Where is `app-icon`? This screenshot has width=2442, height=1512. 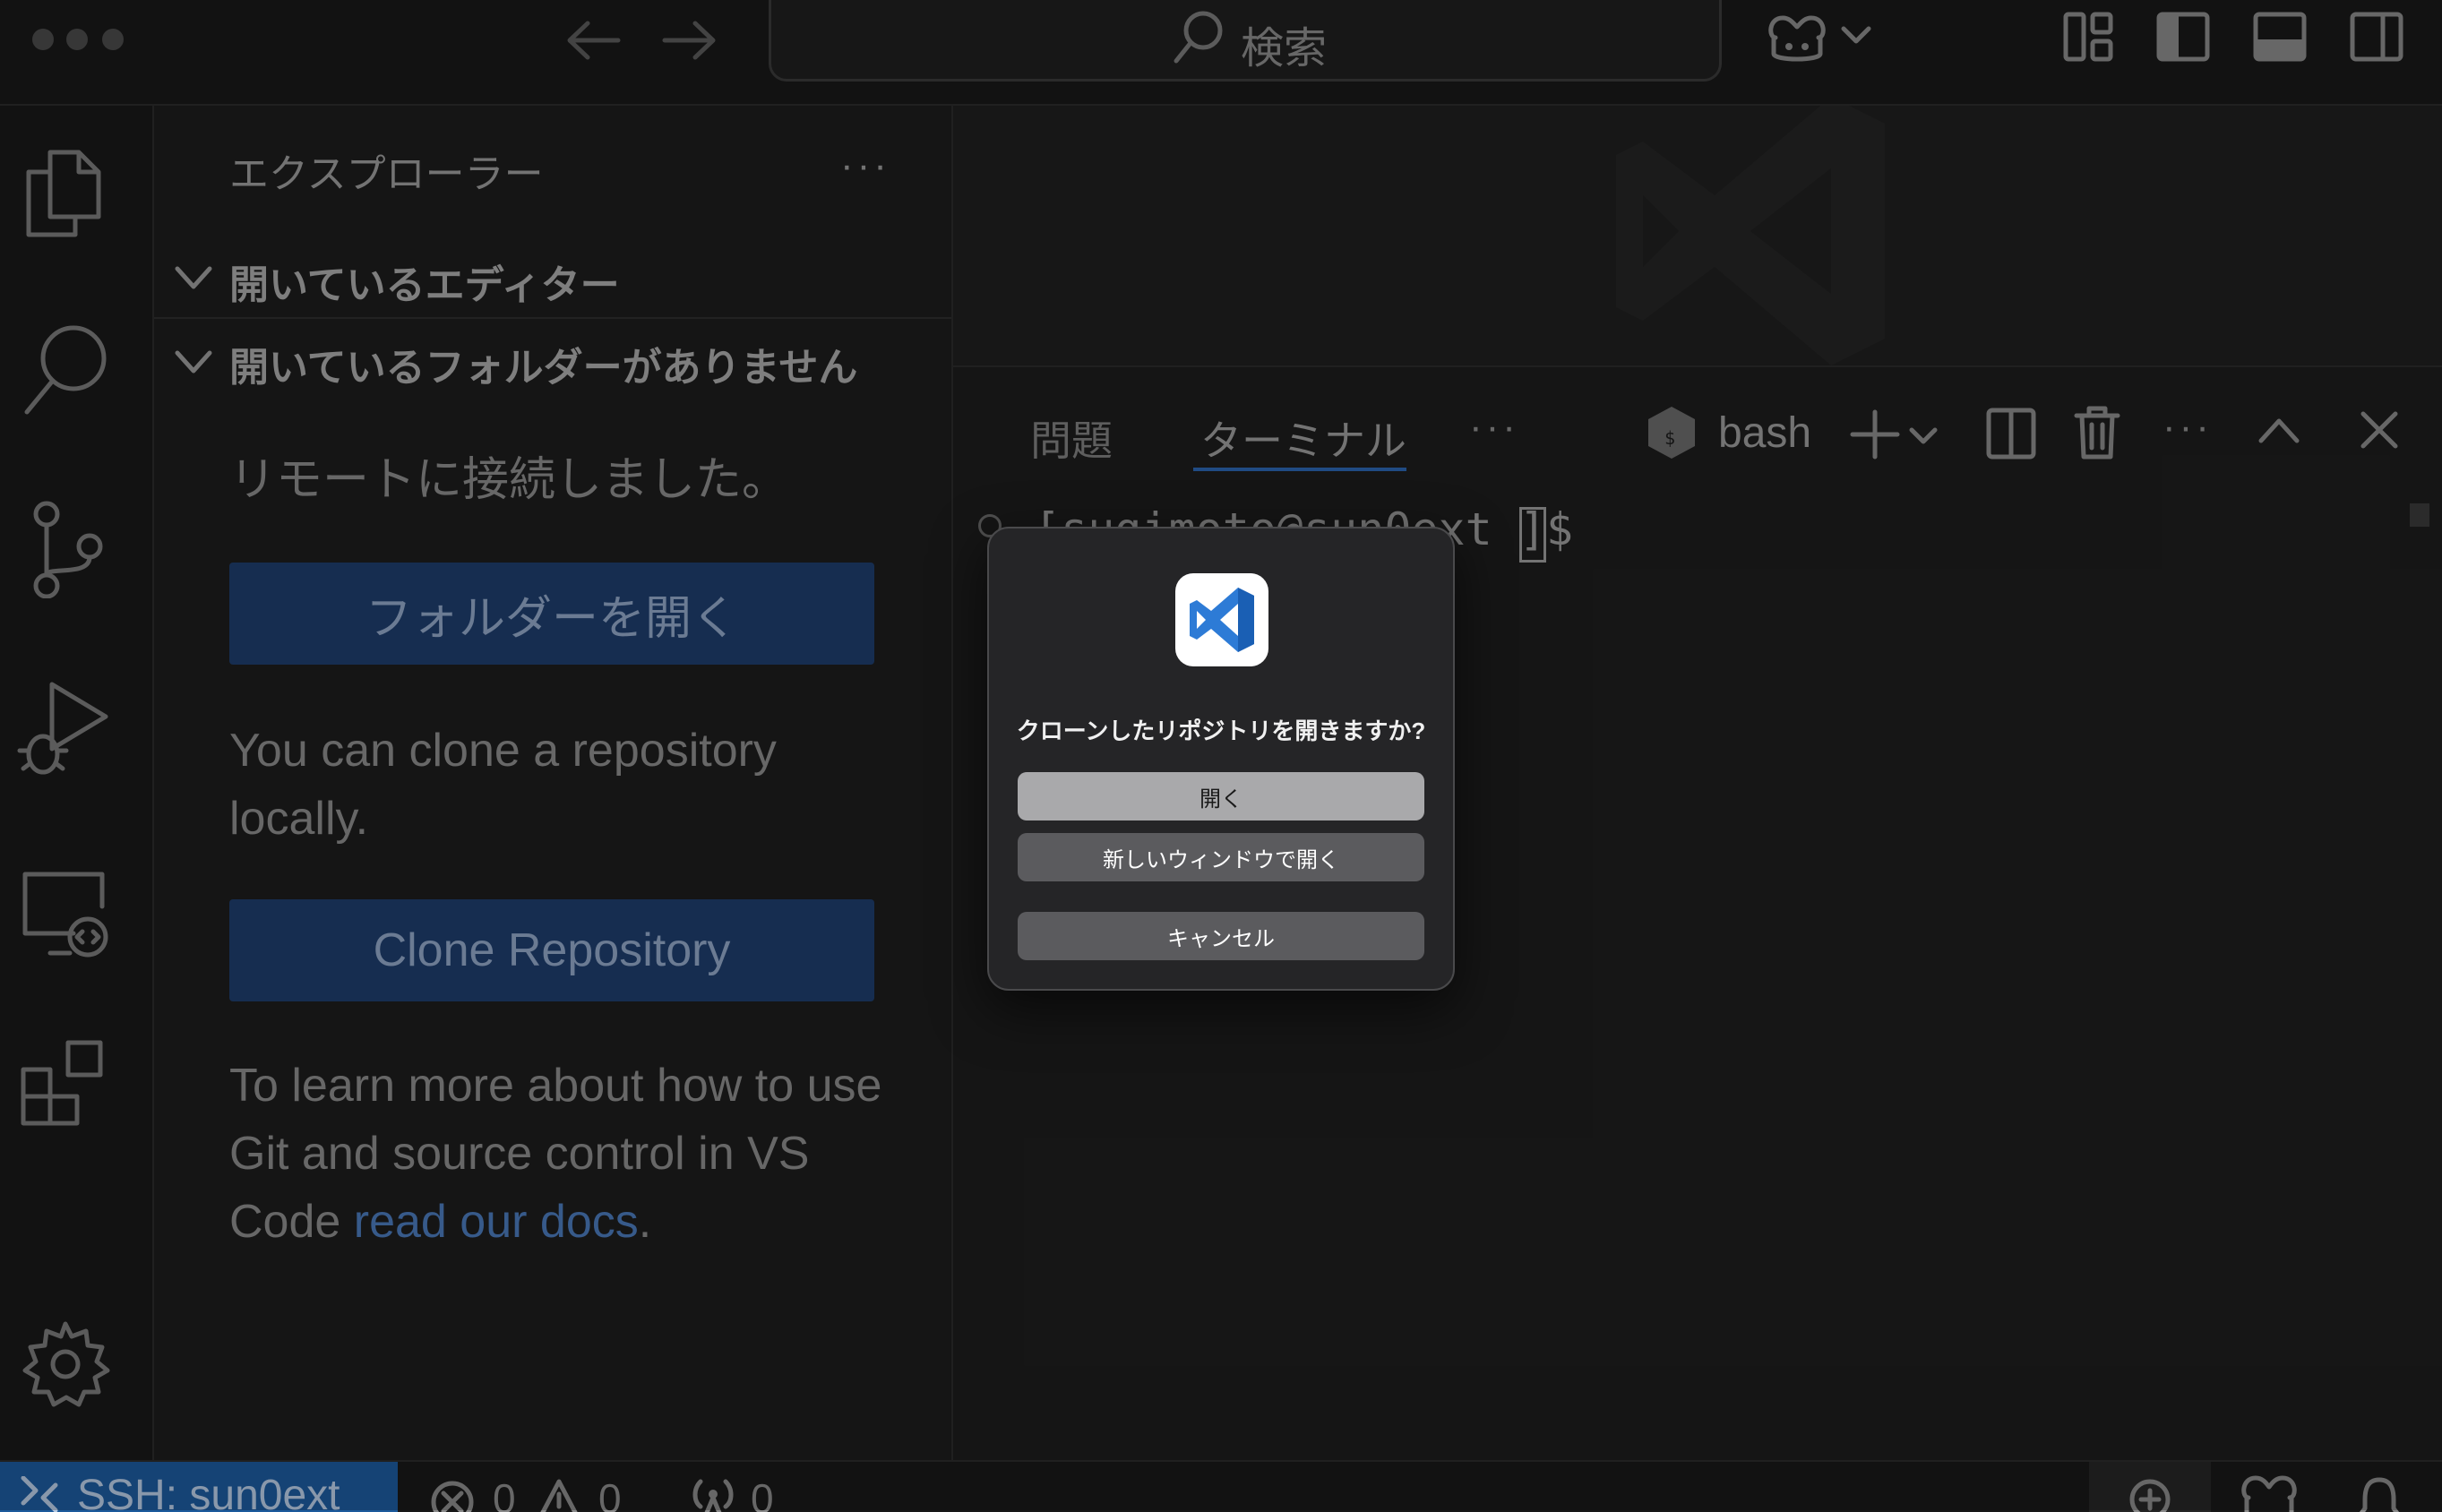 app-icon is located at coordinates (1221, 620).